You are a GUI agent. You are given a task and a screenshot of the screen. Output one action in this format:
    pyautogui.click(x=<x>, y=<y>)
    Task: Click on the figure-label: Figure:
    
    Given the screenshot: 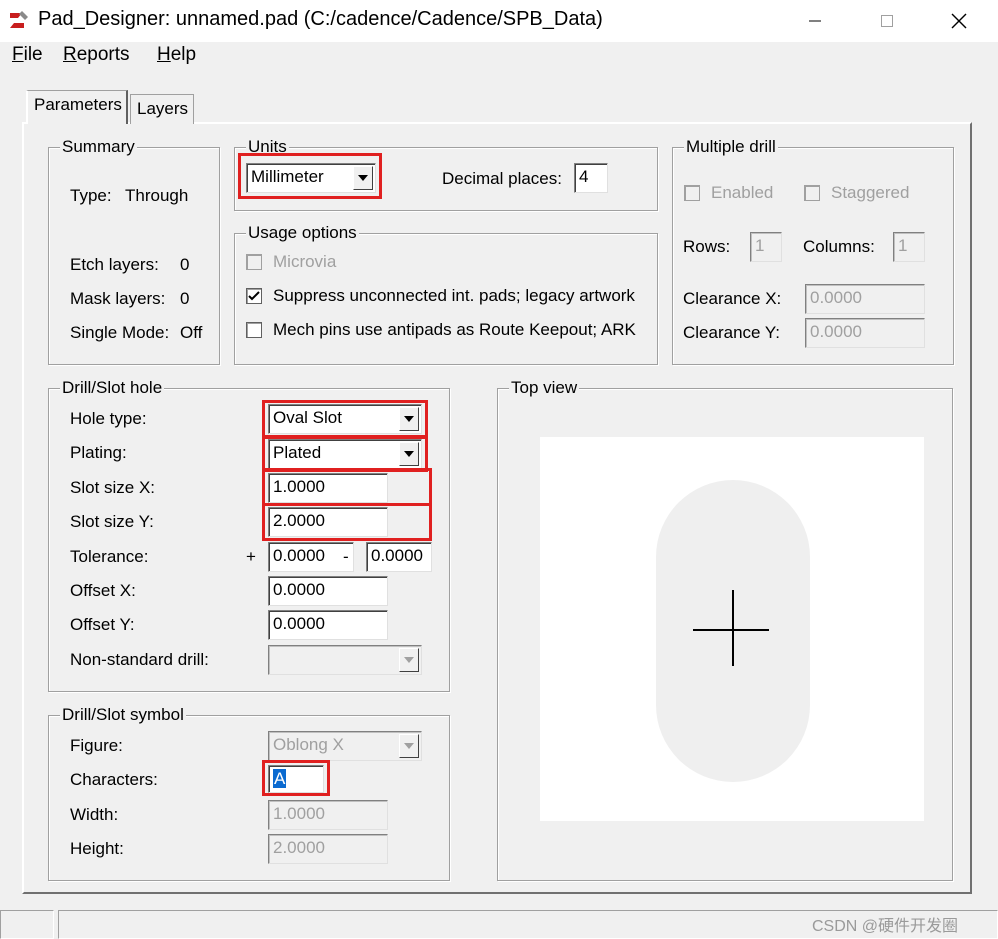 What is the action you would take?
    pyautogui.click(x=96, y=745)
    